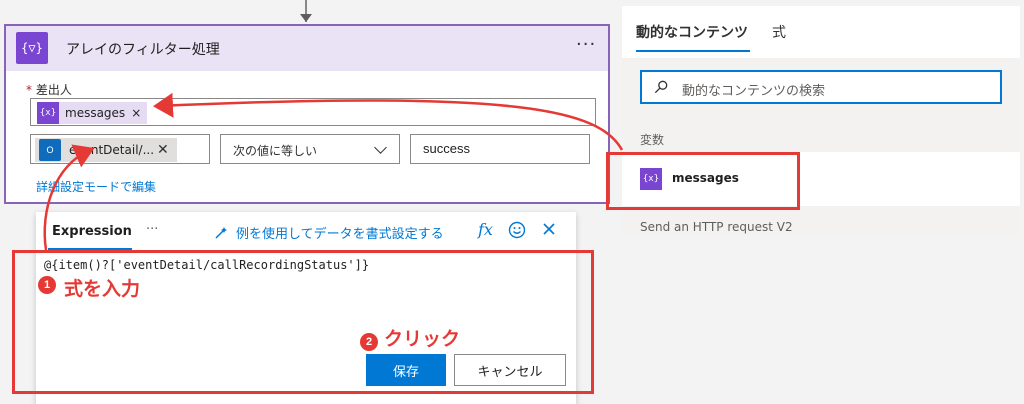 This screenshot has height=404, width=1024. Describe the element at coordinates (692, 32) in the screenshot. I see `tab-dynamic-content: 動的なコンテンツ` at that location.